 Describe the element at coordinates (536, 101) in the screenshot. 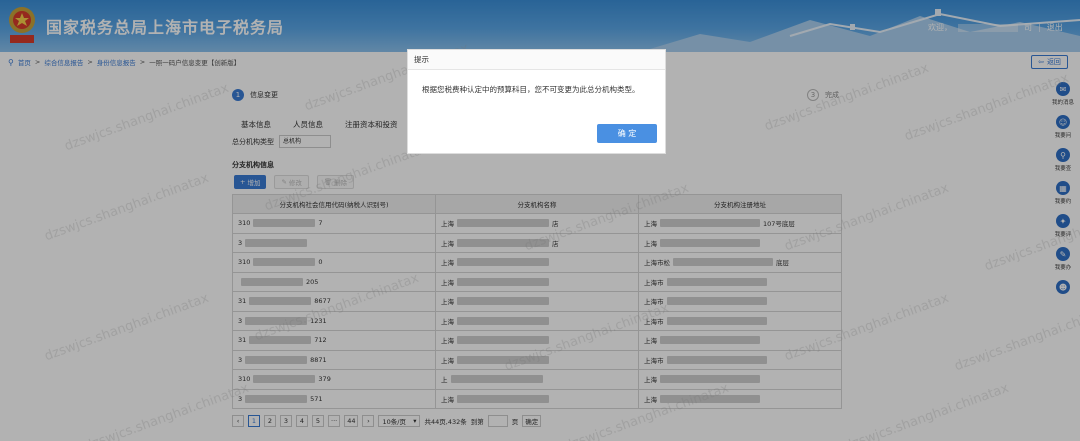

I see `alert-dialog: 提示 根据您税费种认定中的预算科目，您不可变更为此总分机构类型。 确 定` at that location.